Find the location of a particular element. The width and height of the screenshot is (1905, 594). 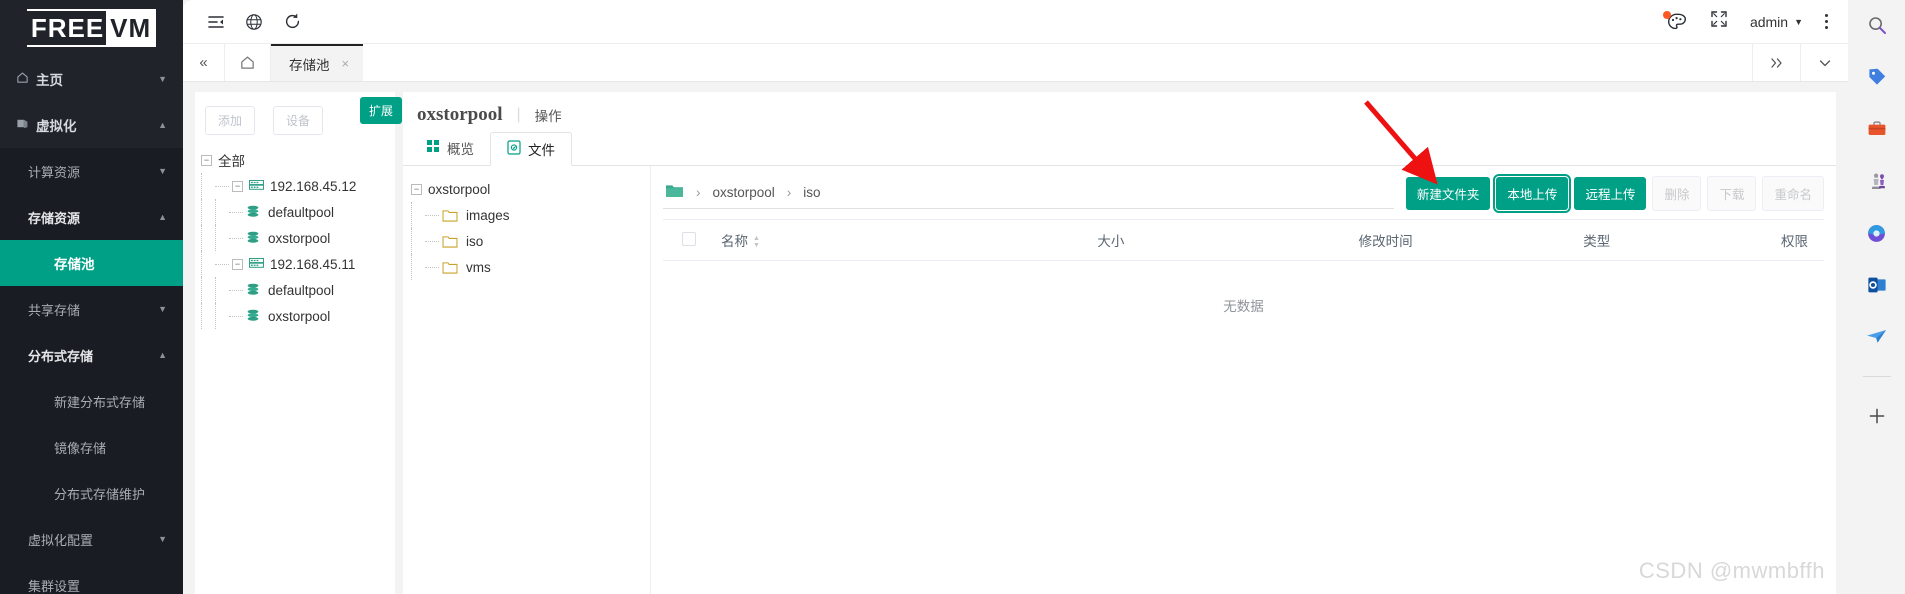

sidebar-item-10: 虚拟化配置 ▼ is located at coordinates (91, 539).